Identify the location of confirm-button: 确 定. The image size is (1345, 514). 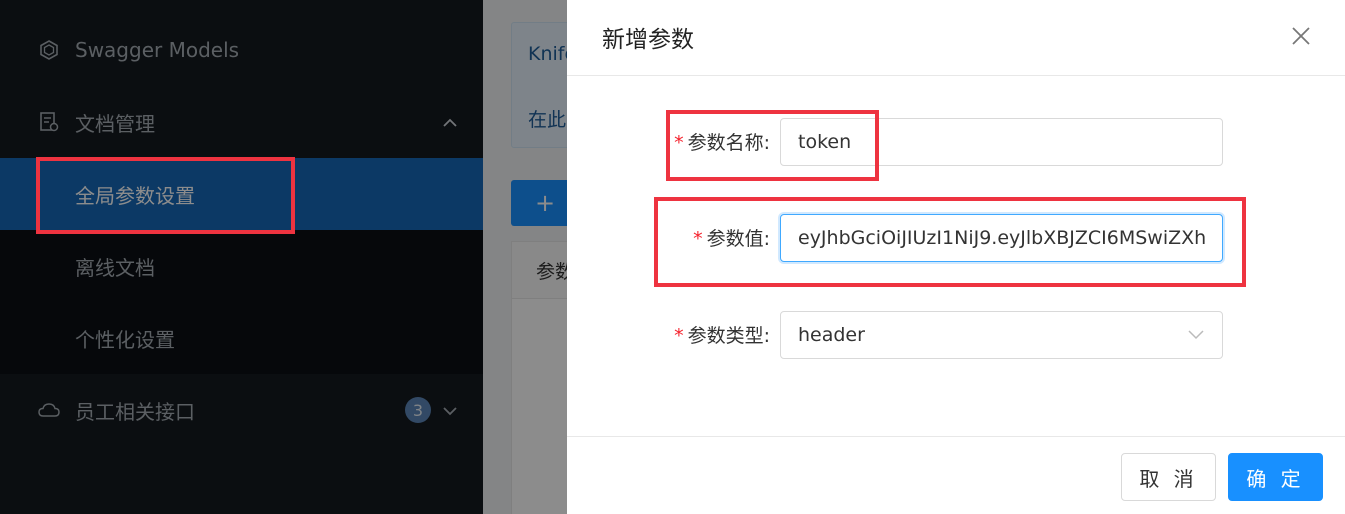
(1275, 477).